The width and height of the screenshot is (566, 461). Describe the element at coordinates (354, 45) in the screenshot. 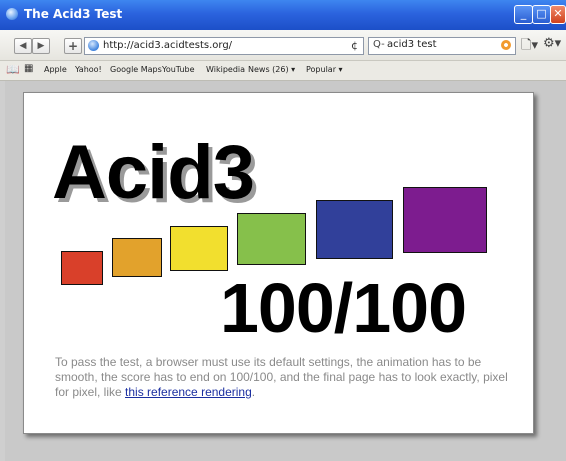

I see `reload-icon: ¢` at that location.